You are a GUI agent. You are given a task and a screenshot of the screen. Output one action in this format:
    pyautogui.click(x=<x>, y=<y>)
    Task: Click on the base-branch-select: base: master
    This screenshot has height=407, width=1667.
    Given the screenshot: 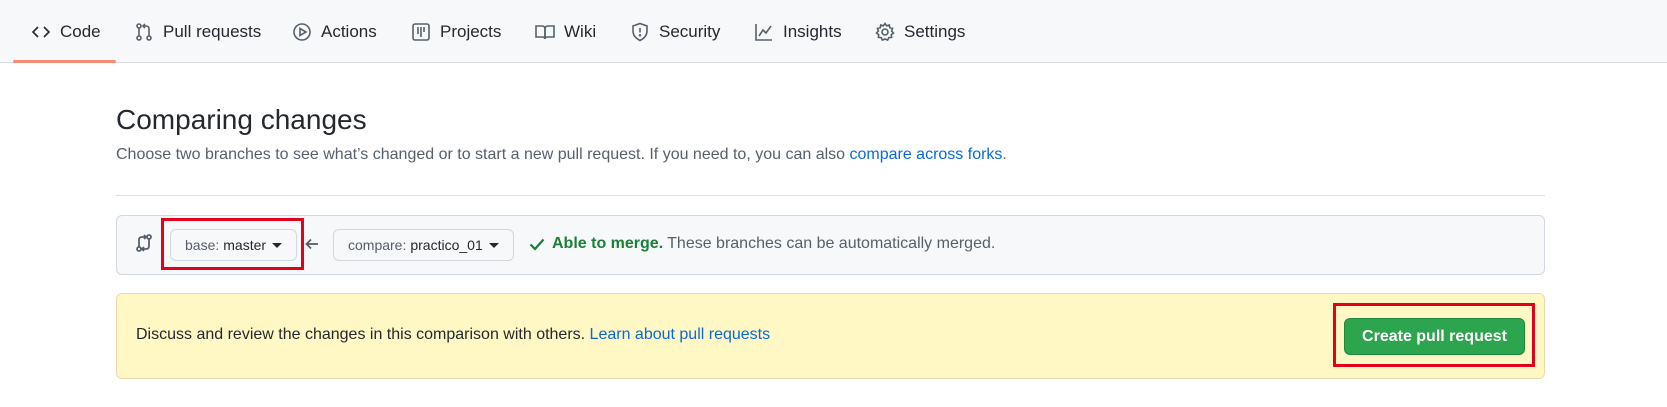 What is the action you would take?
    pyautogui.click(x=234, y=245)
    